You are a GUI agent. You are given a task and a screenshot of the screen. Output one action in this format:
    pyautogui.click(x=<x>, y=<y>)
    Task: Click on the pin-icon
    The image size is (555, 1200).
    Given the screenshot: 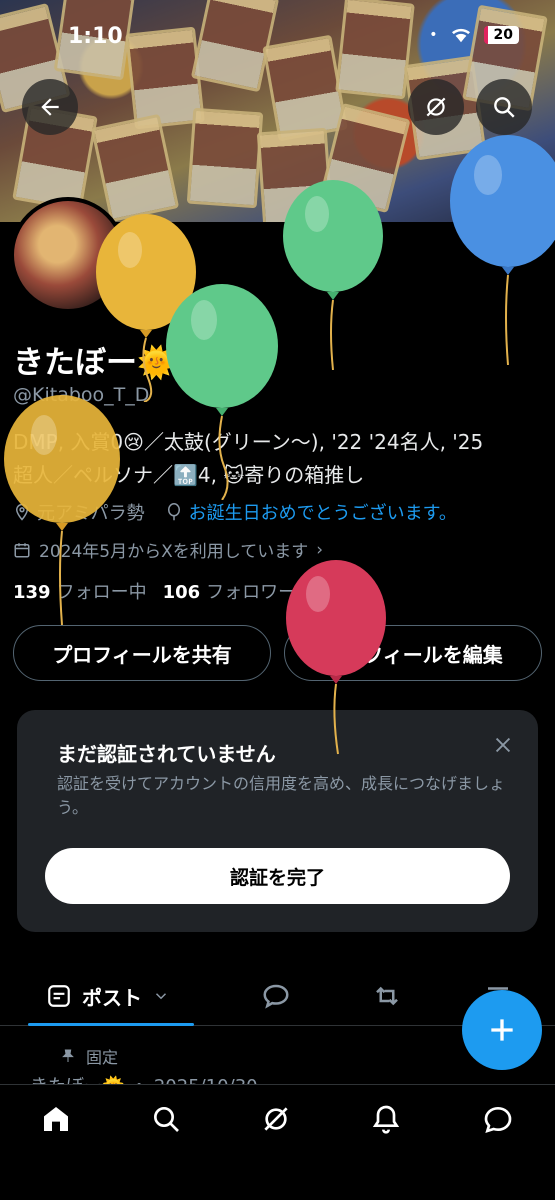 What is the action you would take?
    pyautogui.click(x=68, y=1055)
    